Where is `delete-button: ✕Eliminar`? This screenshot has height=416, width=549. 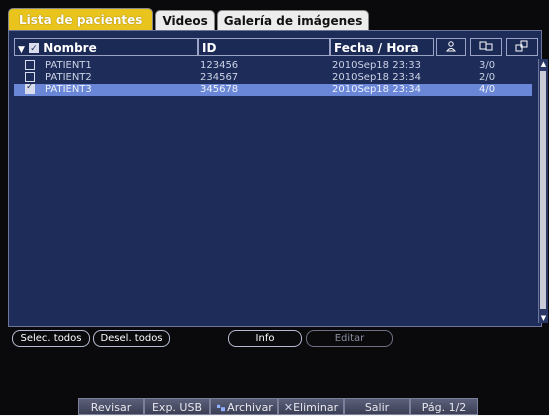 delete-button: ✕Eliminar is located at coordinates (311, 406).